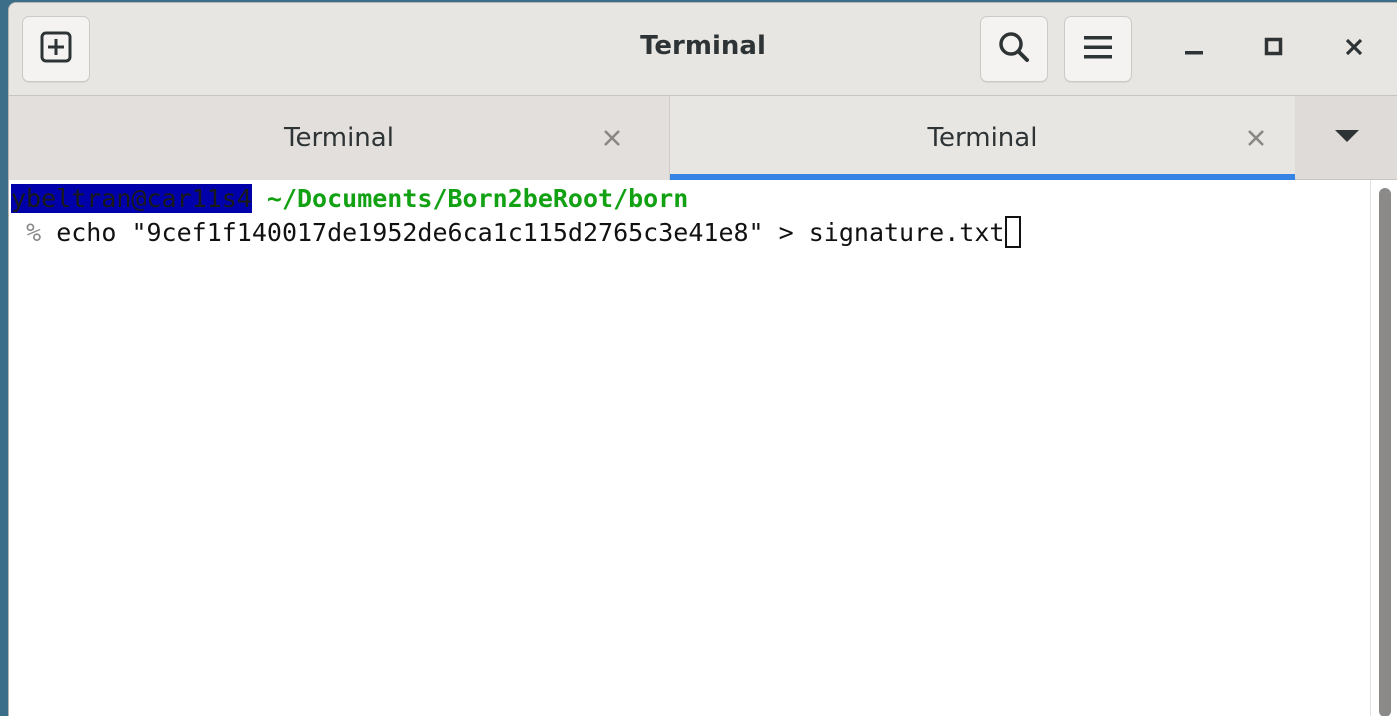 The image size is (1397, 716). I want to click on text-cursor, so click(1013, 232).